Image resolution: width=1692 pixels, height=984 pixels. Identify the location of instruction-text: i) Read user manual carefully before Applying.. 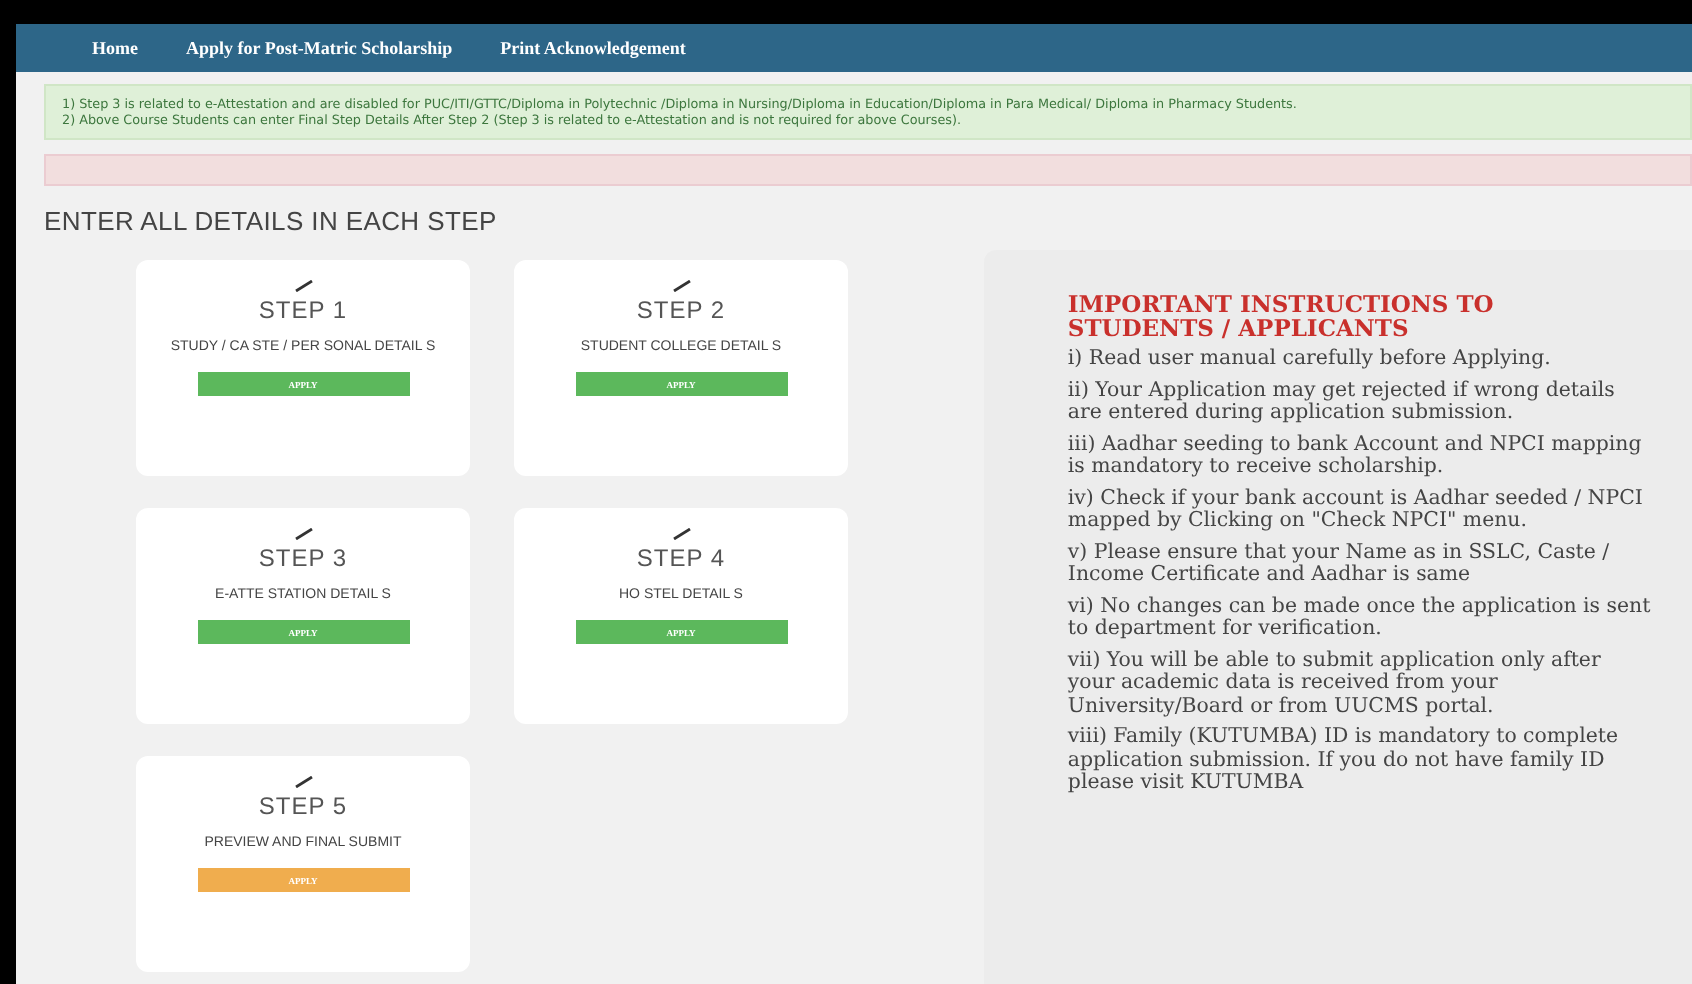
(1310, 359).